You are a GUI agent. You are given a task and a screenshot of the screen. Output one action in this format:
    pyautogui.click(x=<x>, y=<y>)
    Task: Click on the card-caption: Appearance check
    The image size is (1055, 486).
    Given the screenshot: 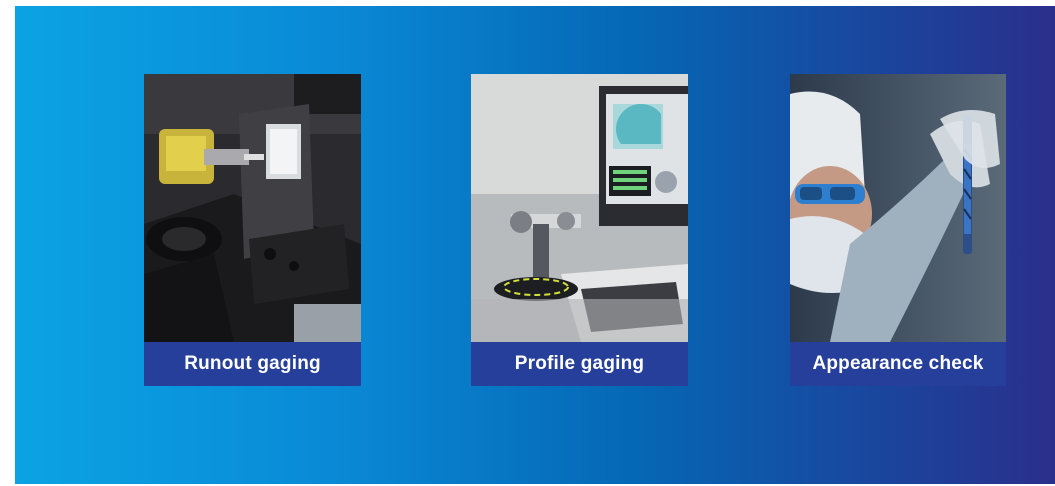 What is the action you would take?
    pyautogui.click(x=898, y=364)
    